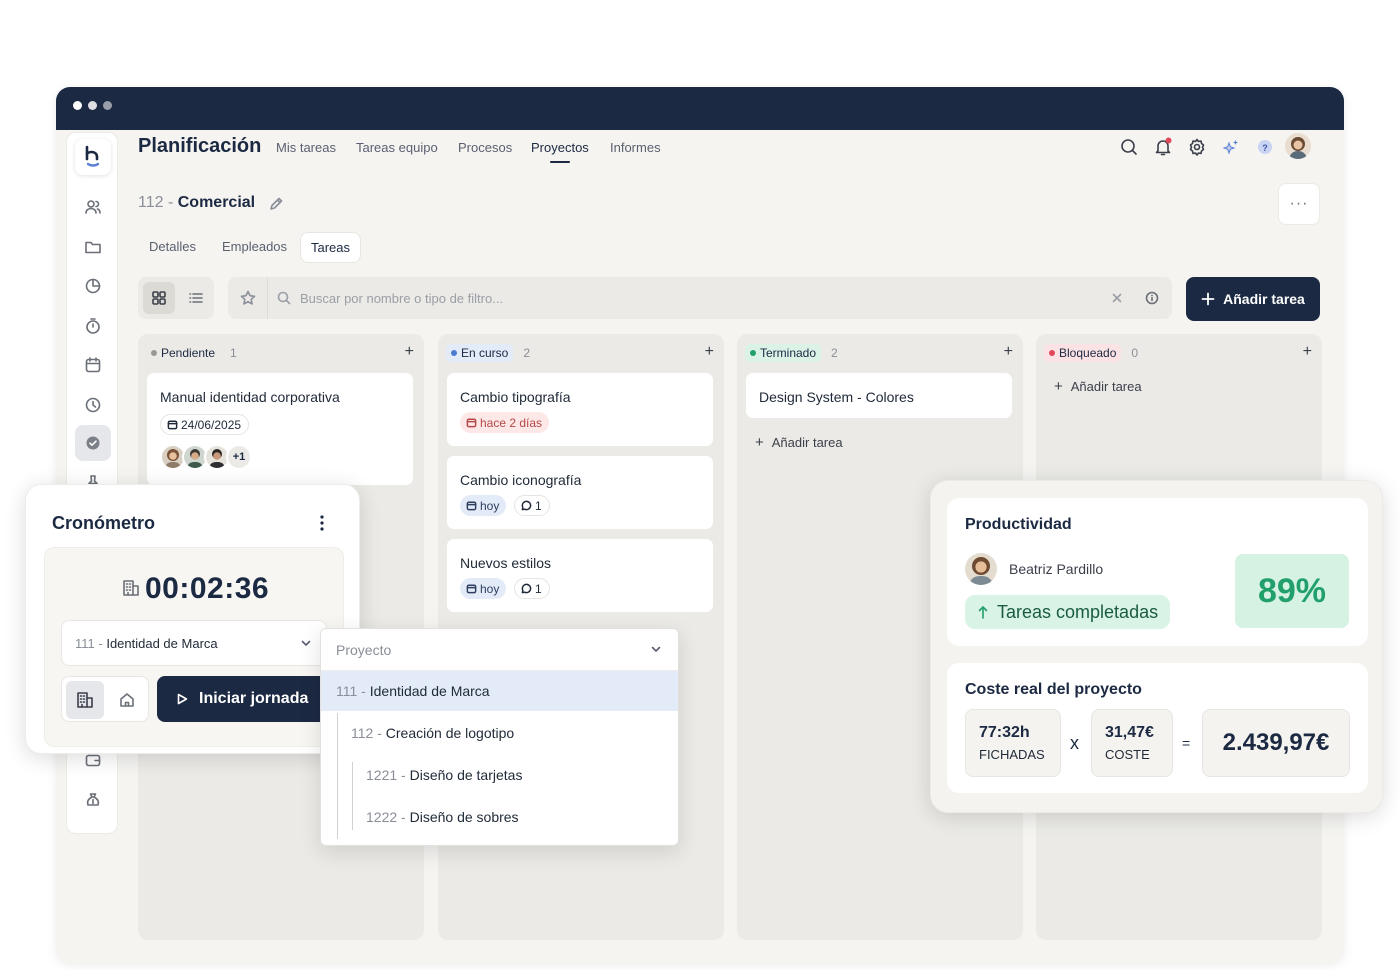 The image size is (1400, 970). I want to click on status-badge: Terminado, so click(783, 353).